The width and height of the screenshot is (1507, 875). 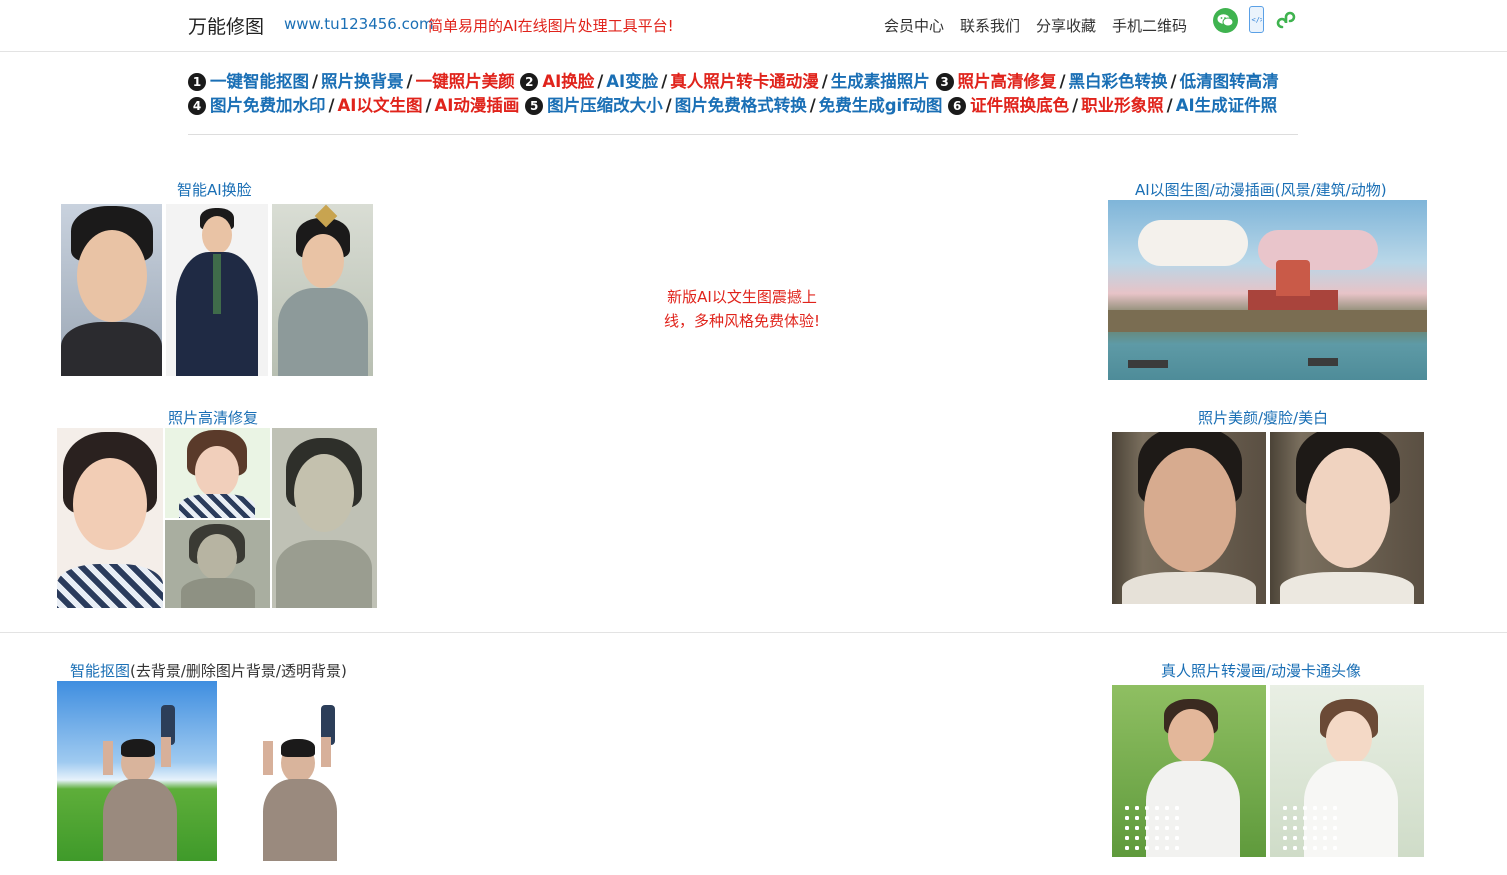 What do you see at coordinates (529, 82) in the screenshot?
I see `menu-group-number-2: 2` at bounding box center [529, 82].